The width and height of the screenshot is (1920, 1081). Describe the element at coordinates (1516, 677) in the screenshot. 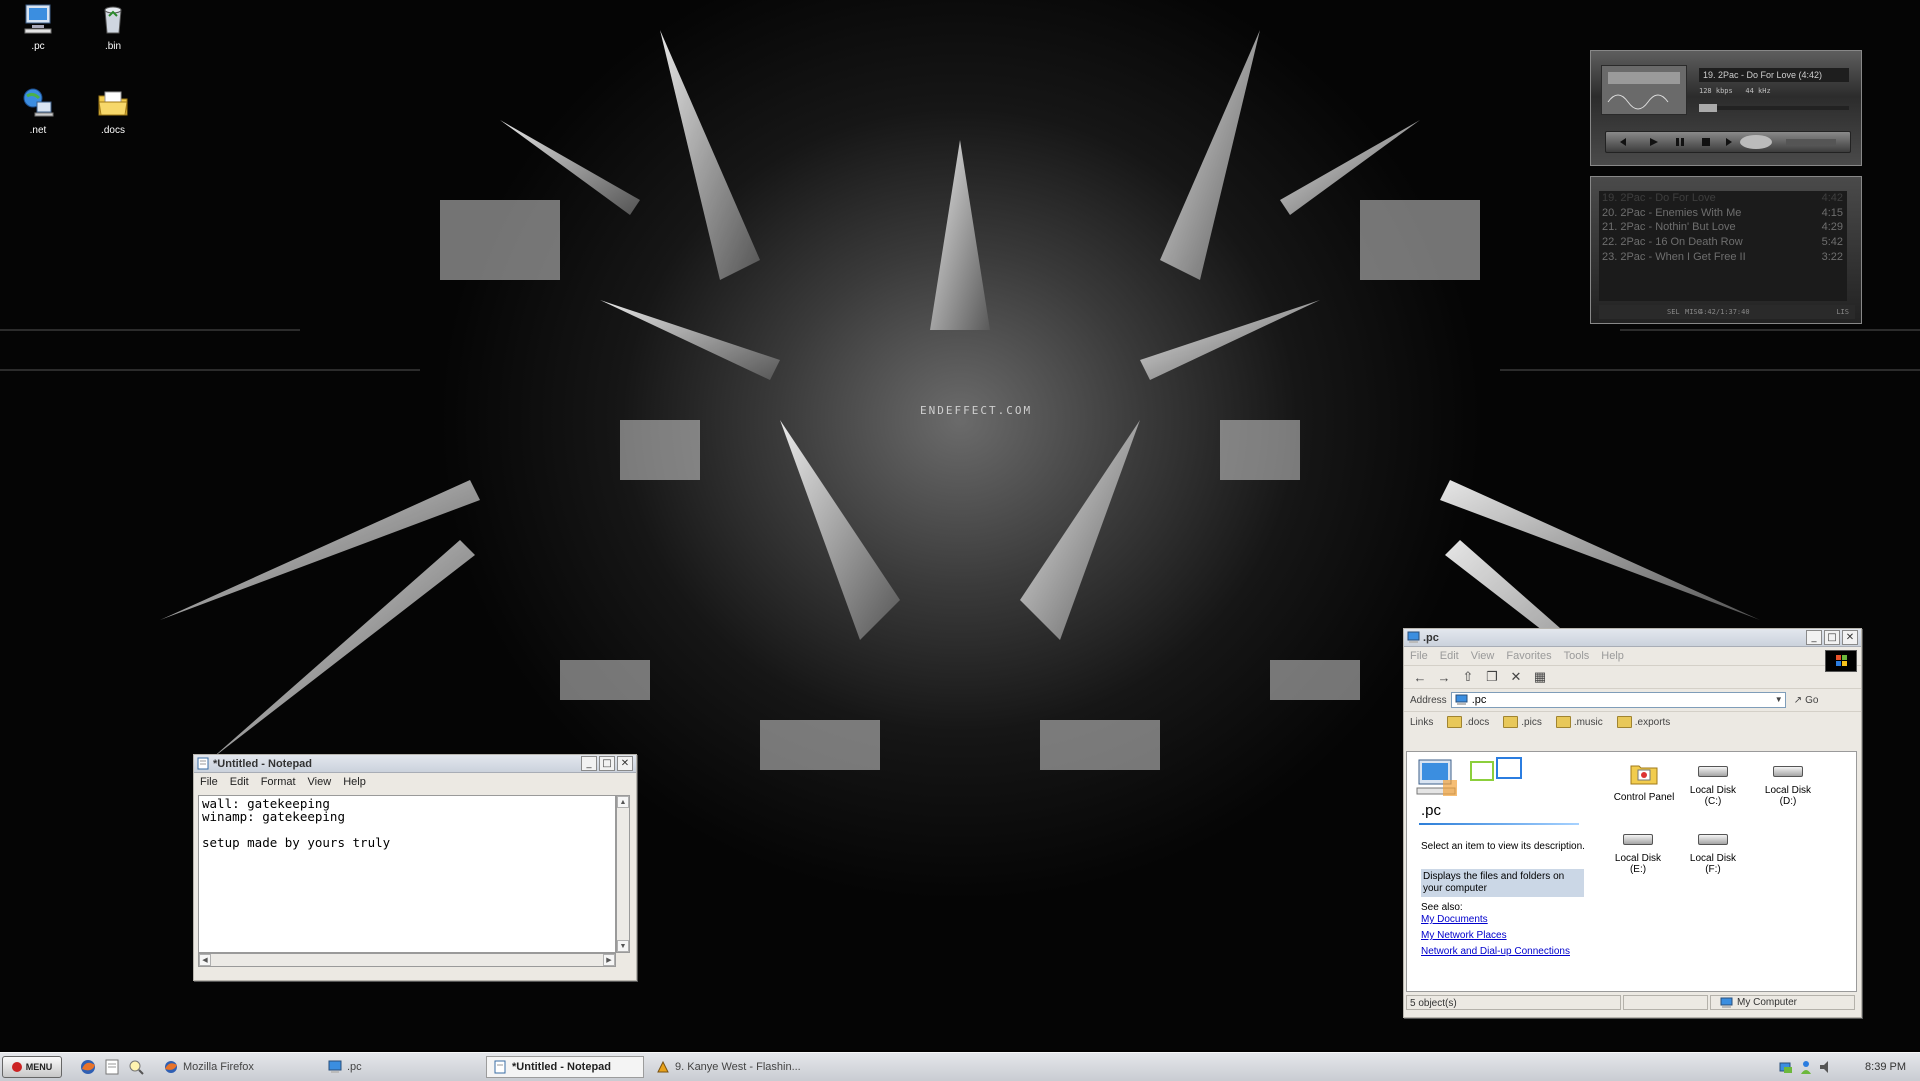

I see `delete-icon: ✕` at that location.